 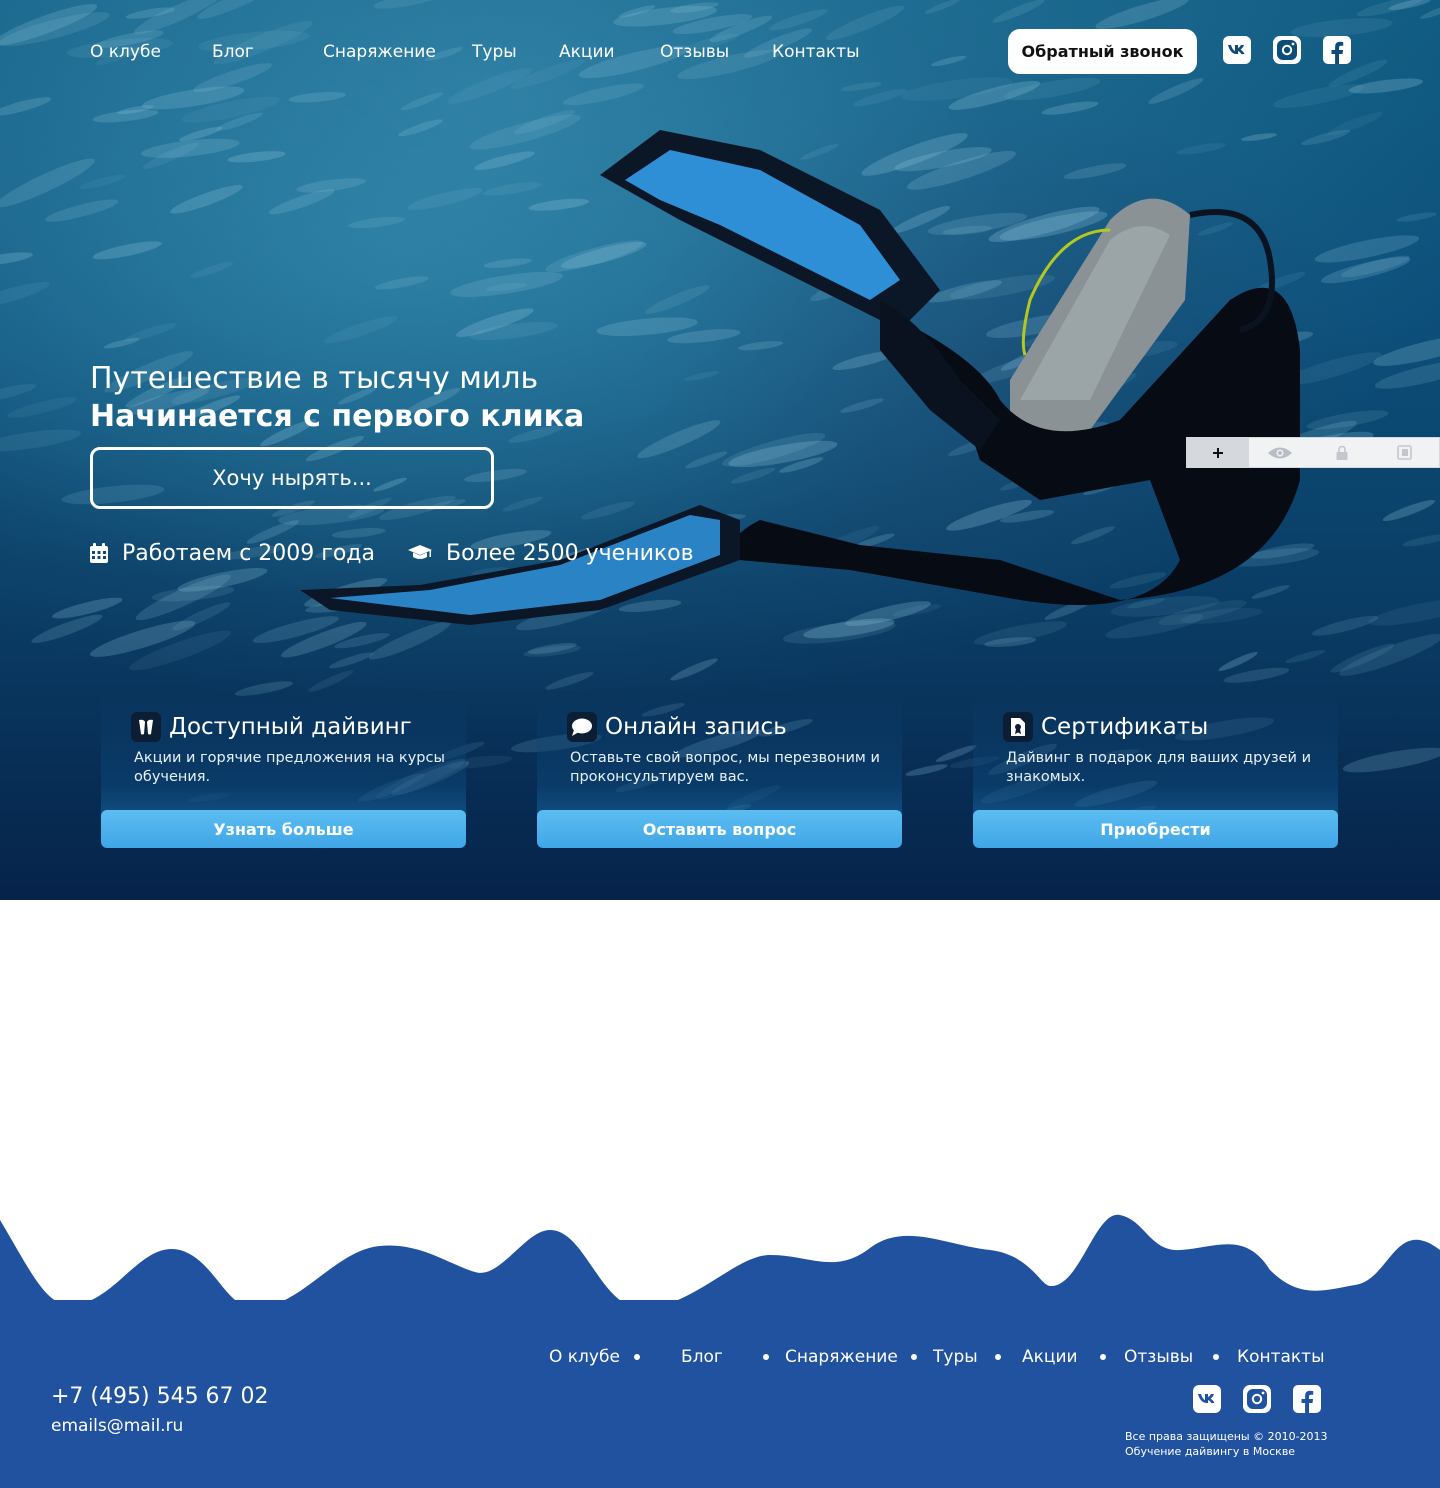 What do you see at coordinates (160, 1397) in the screenshot?
I see `footer-phone: +7 (495) 545 67 02` at bounding box center [160, 1397].